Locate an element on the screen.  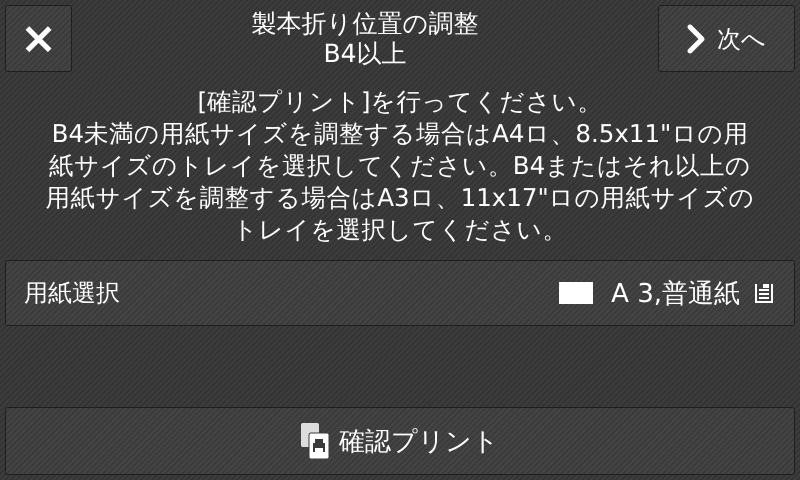
sample-print-button: 確認プリント is located at coordinates (400, 441).